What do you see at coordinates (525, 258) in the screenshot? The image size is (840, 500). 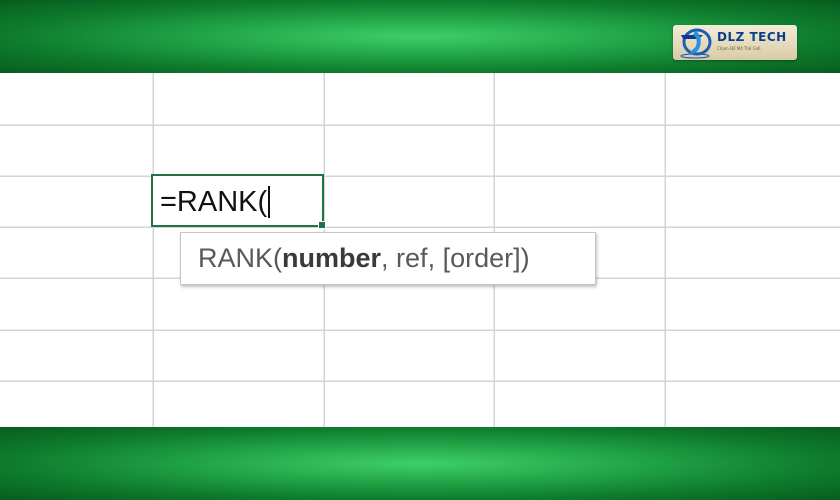 I see `tooltip-close-paren: )` at bounding box center [525, 258].